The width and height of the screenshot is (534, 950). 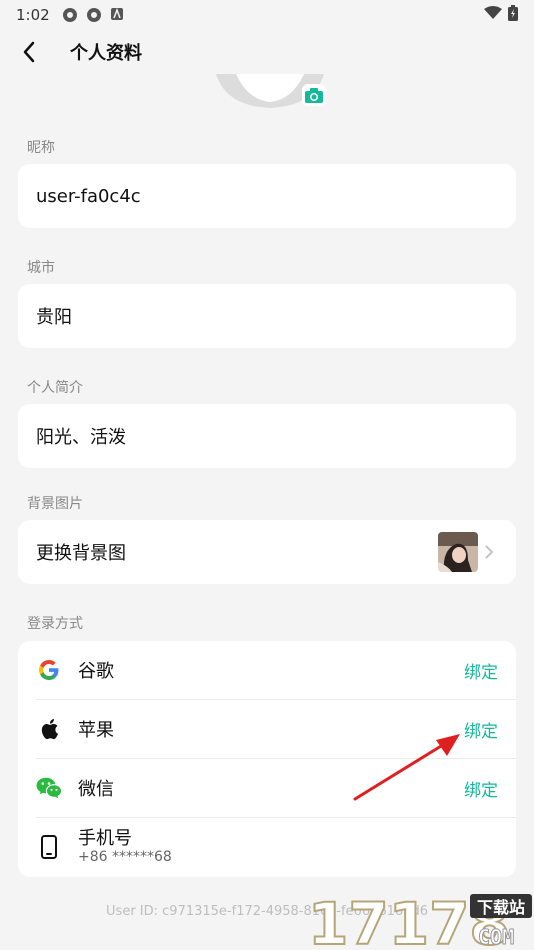 I want to click on phone-icon, so click(x=49, y=847).